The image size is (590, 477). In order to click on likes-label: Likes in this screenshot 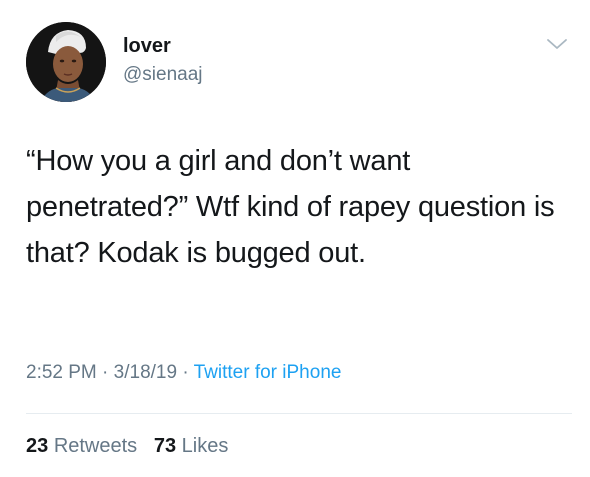, I will do `click(205, 446)`.